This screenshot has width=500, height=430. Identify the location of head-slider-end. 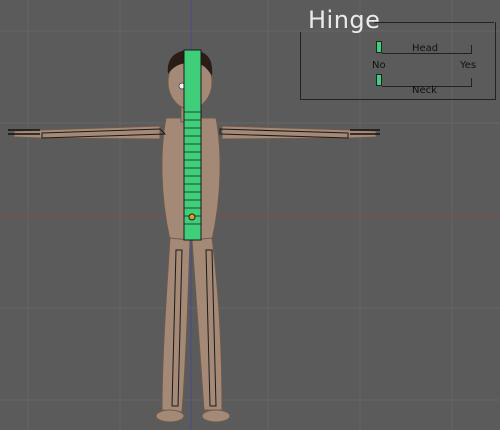
(471, 49).